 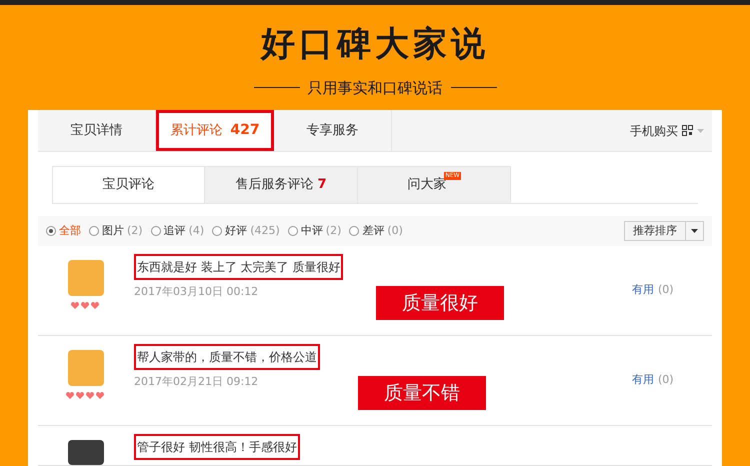 I want to click on banner-title: 好口碑大家说, so click(x=375, y=43).